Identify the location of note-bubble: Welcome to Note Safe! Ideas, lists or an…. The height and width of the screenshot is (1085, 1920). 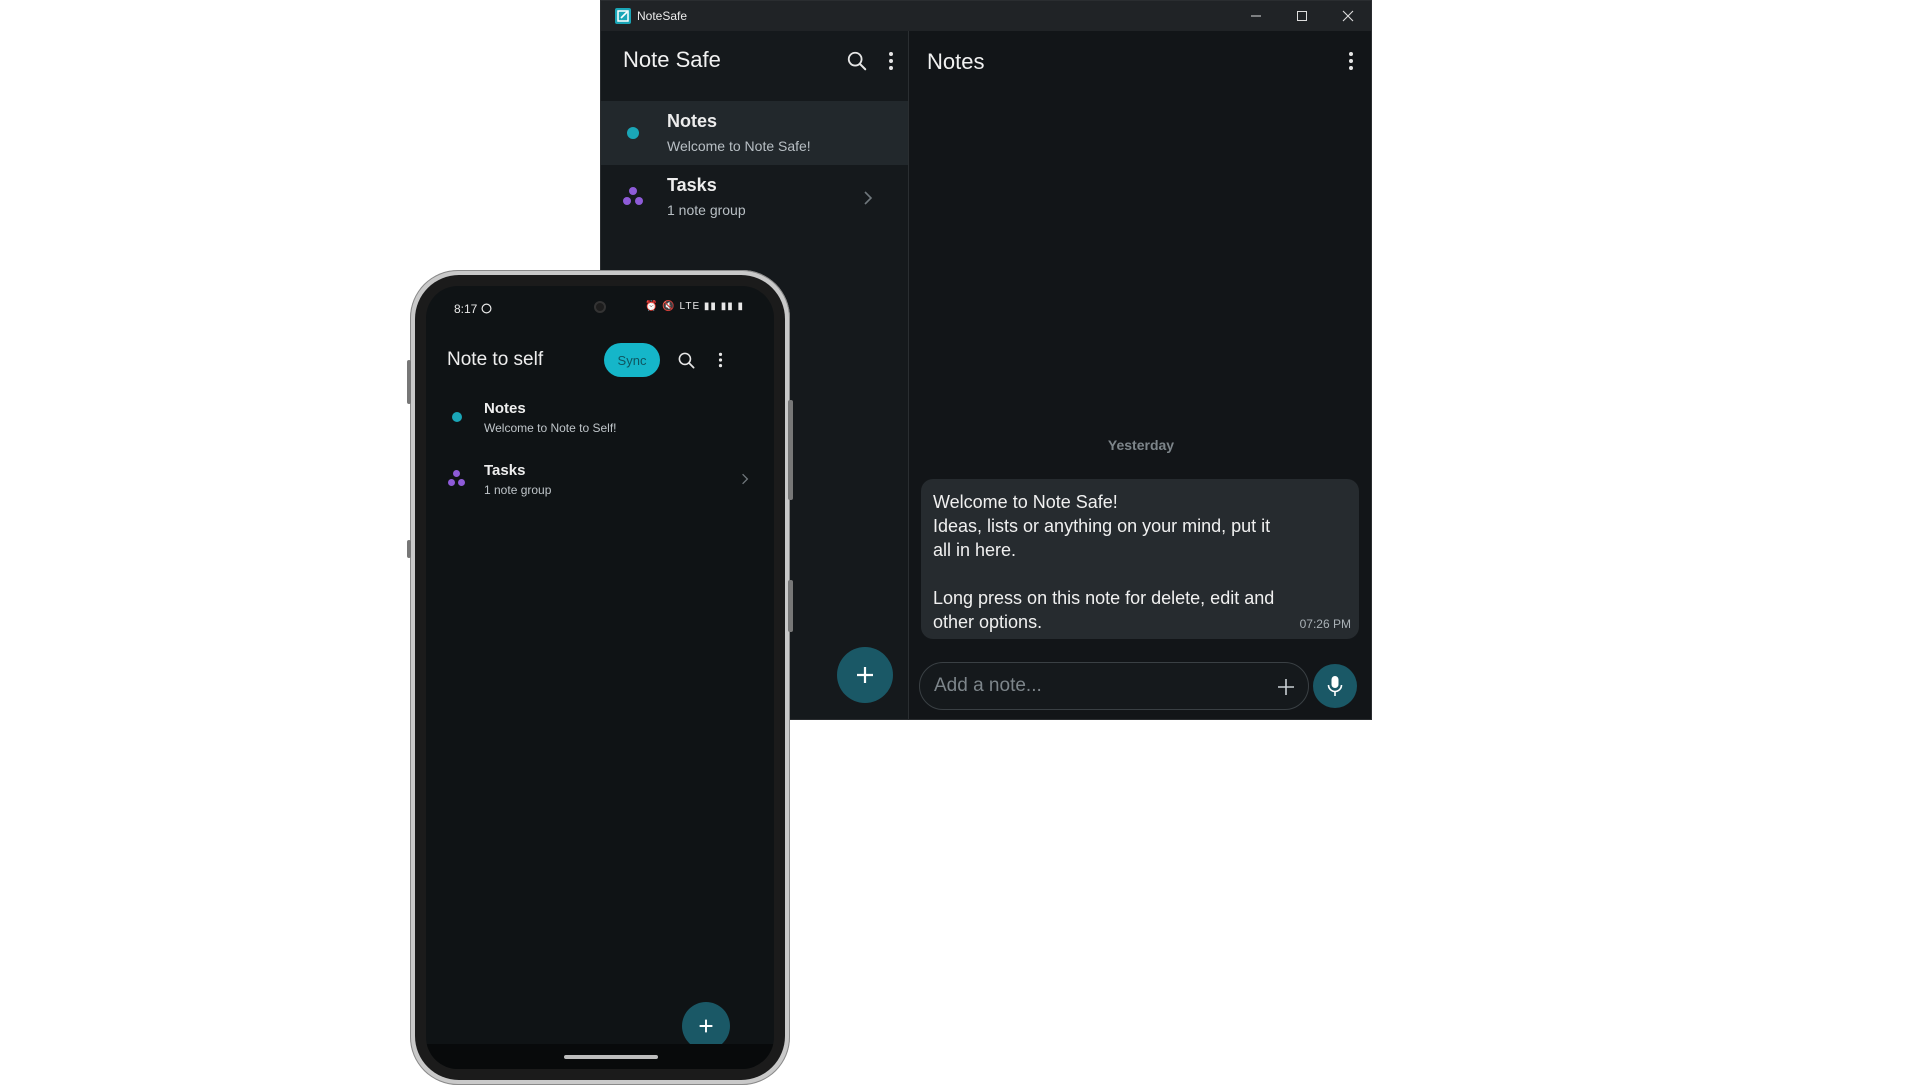
(1140, 559).